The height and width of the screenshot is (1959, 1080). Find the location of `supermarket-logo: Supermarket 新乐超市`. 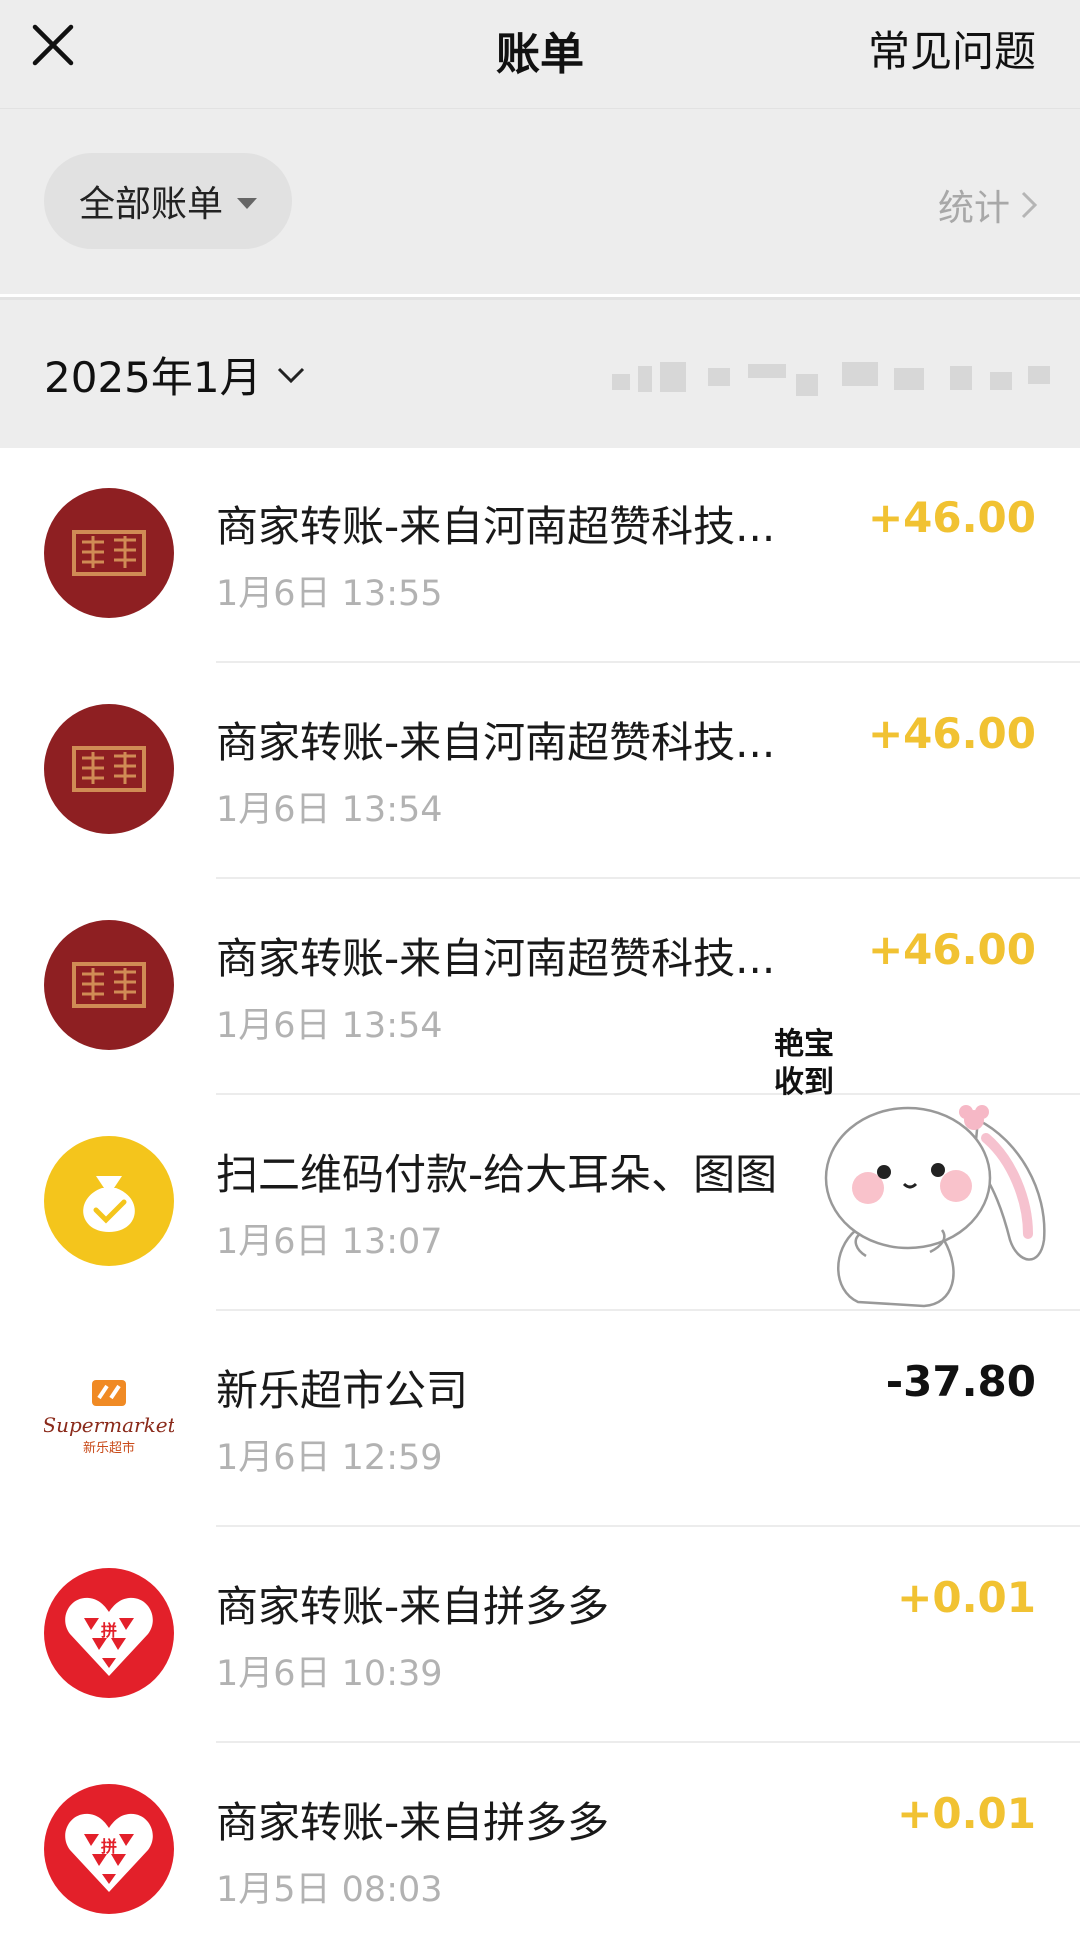

supermarket-logo: Supermarket 新乐超市 is located at coordinates (109, 1417).